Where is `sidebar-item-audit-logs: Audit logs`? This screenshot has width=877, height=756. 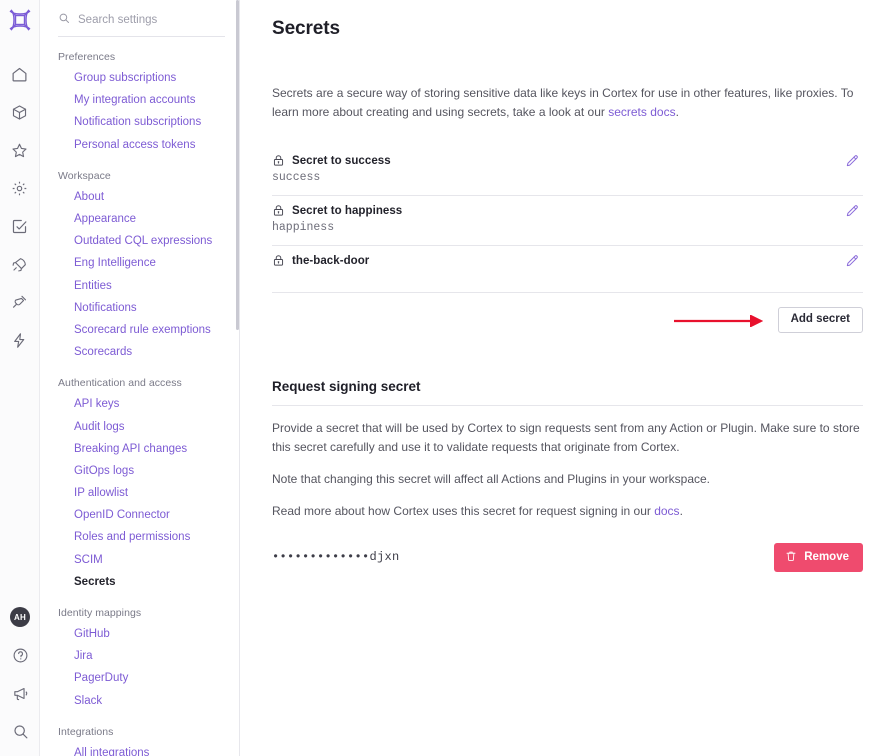 sidebar-item-audit-logs: Audit logs is located at coordinates (139, 426).